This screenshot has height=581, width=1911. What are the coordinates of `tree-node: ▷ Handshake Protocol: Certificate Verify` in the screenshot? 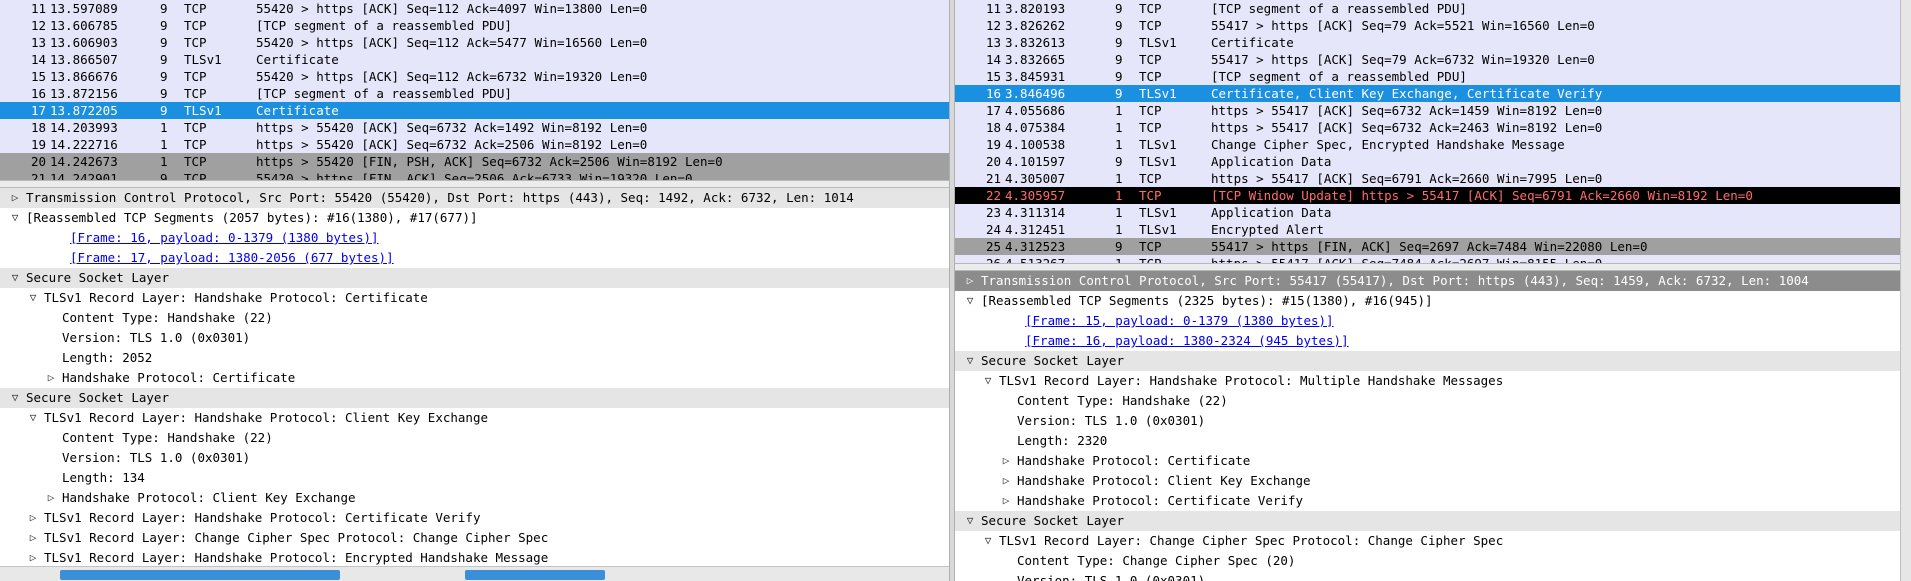 It's located at (1427, 501).